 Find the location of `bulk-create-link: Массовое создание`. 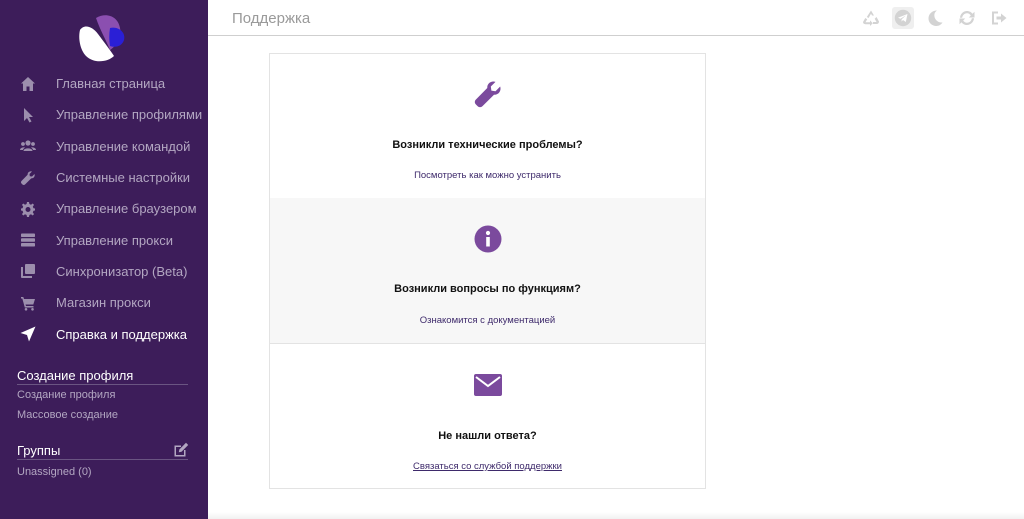

bulk-create-link: Массовое создание is located at coordinates (67, 415).